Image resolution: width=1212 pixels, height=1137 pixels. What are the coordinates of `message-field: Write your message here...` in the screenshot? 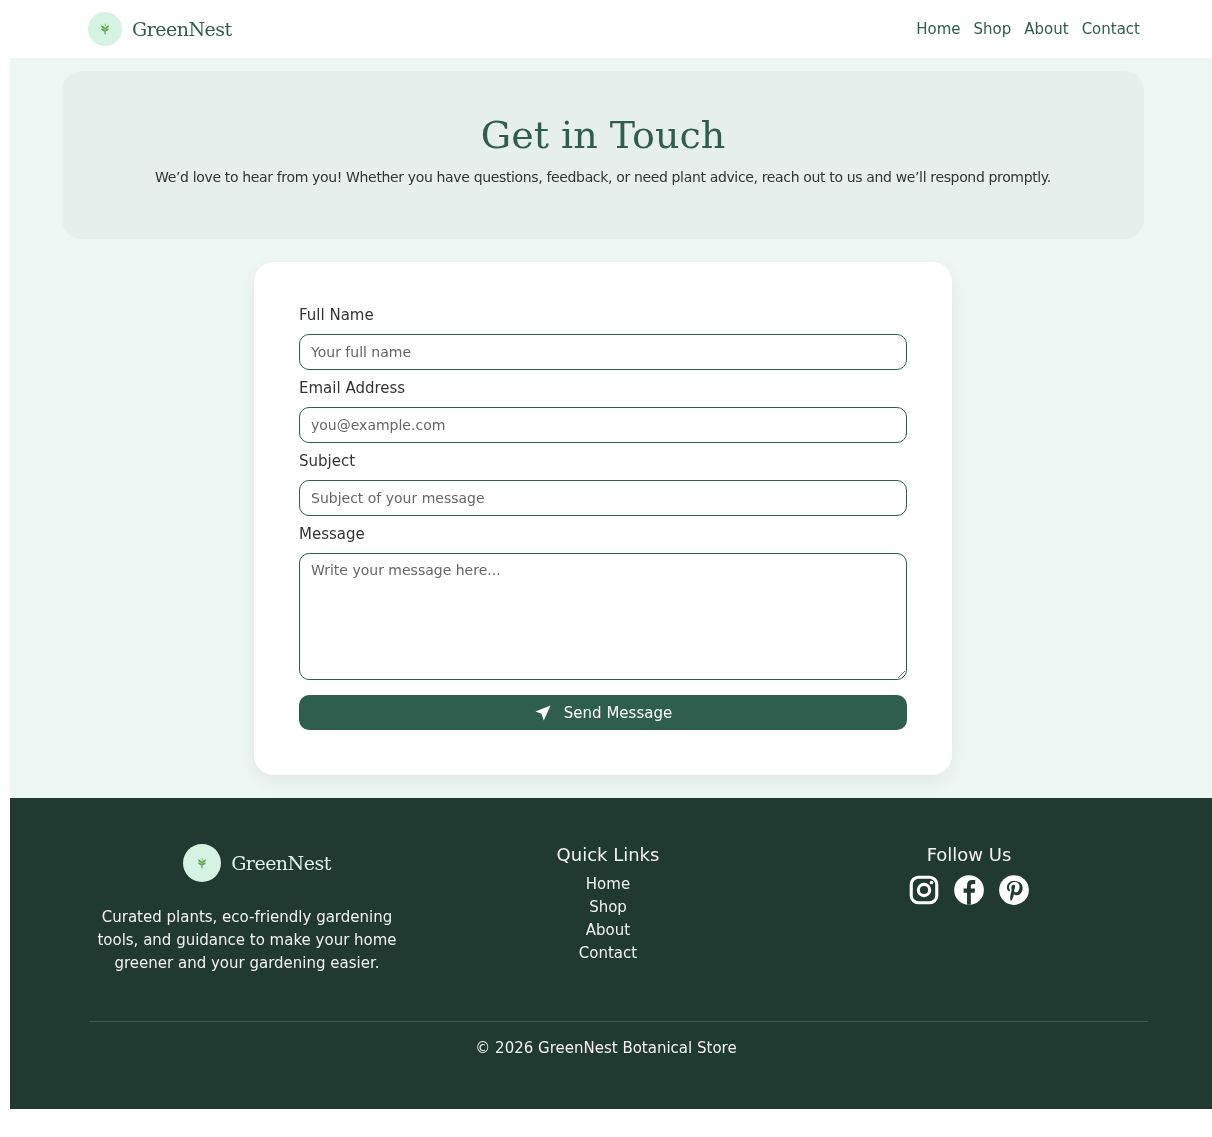 It's located at (603, 616).